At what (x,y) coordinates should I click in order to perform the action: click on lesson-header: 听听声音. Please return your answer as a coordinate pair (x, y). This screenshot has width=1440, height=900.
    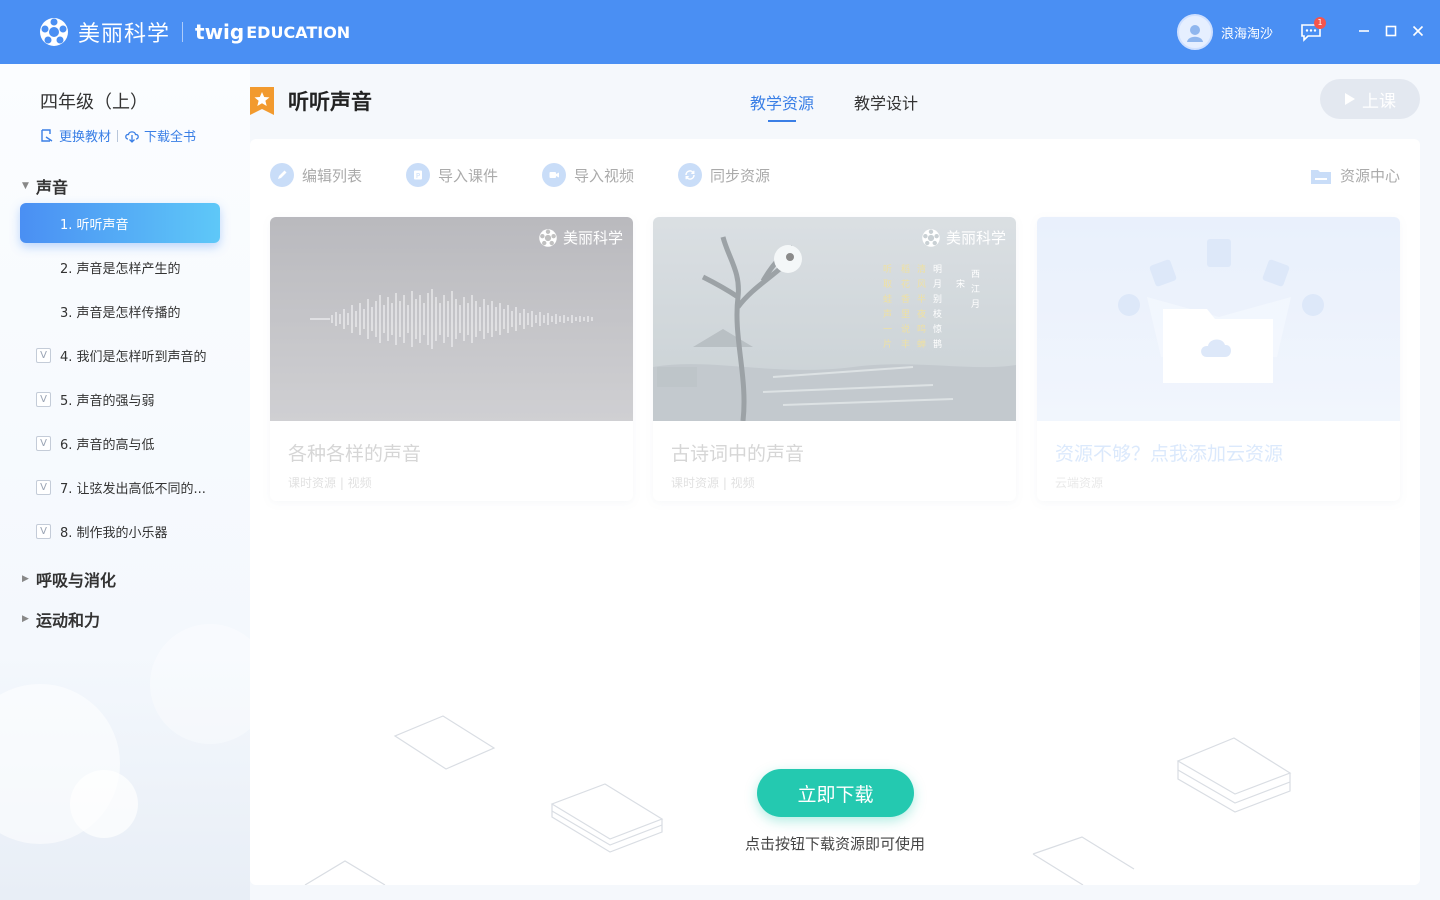
    Looking at the image, I should click on (311, 101).